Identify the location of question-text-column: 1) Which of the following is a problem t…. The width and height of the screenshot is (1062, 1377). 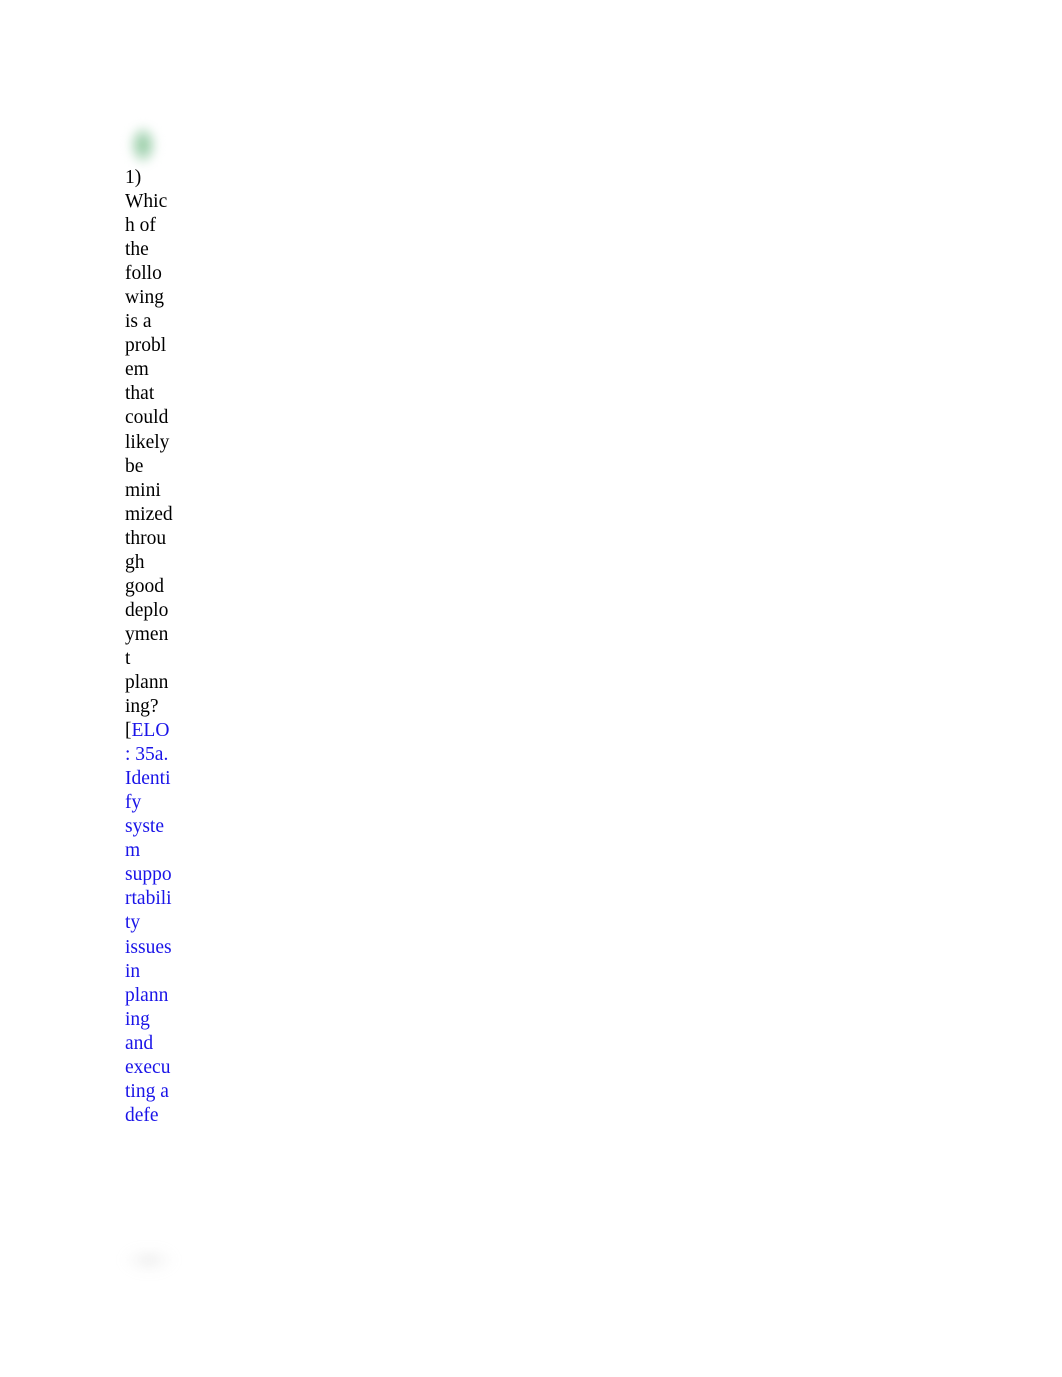
(149, 647).